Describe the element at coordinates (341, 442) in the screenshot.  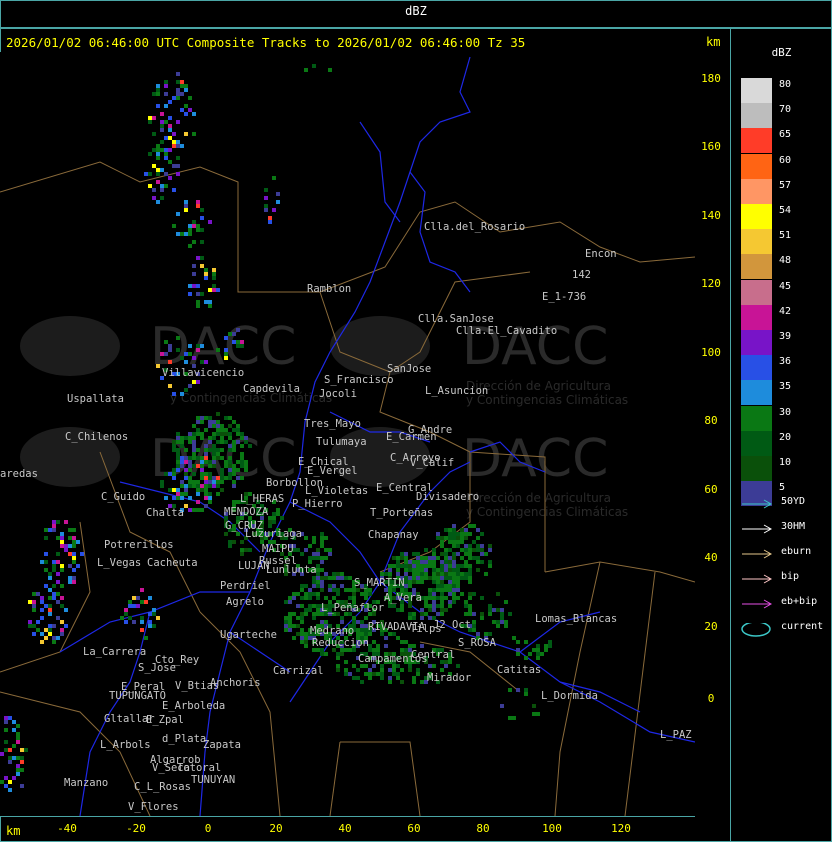
I see `place-label: Tulumaya` at that location.